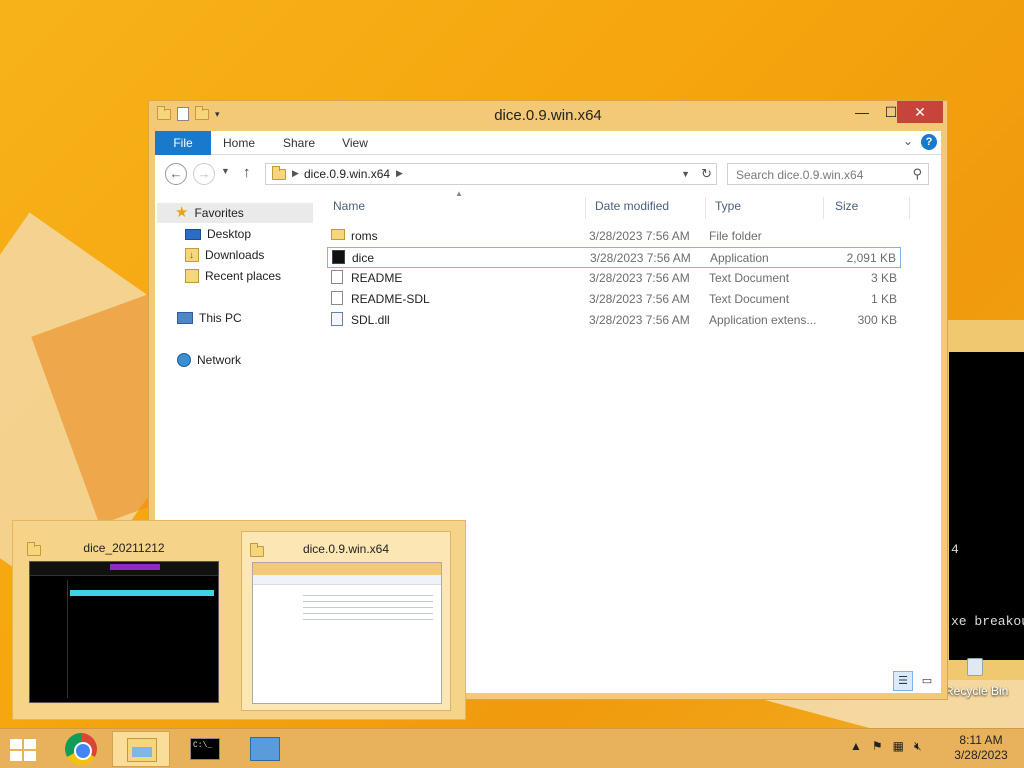 The width and height of the screenshot is (1024, 768). I want to click on search-icon: ⚲, so click(917, 174).